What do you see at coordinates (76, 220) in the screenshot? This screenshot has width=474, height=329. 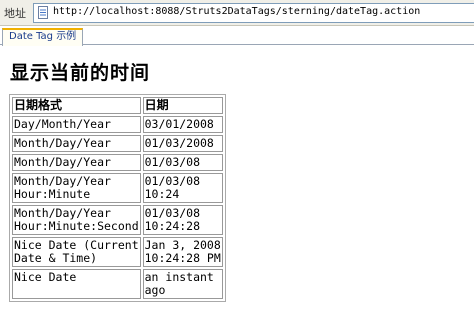 I see `format-cell: Month/Day/Year Hour:Minute:Second` at bounding box center [76, 220].